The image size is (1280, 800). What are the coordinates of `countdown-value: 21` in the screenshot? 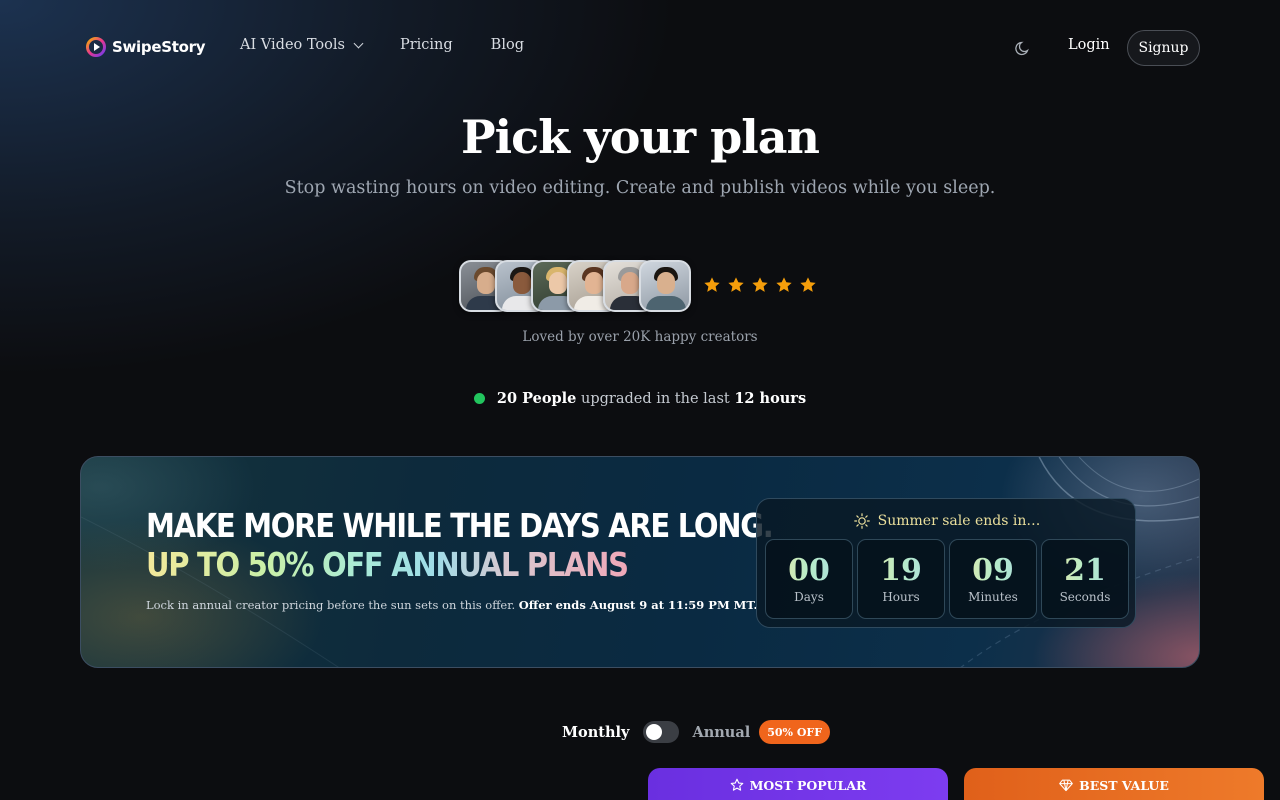 It's located at (1085, 571).